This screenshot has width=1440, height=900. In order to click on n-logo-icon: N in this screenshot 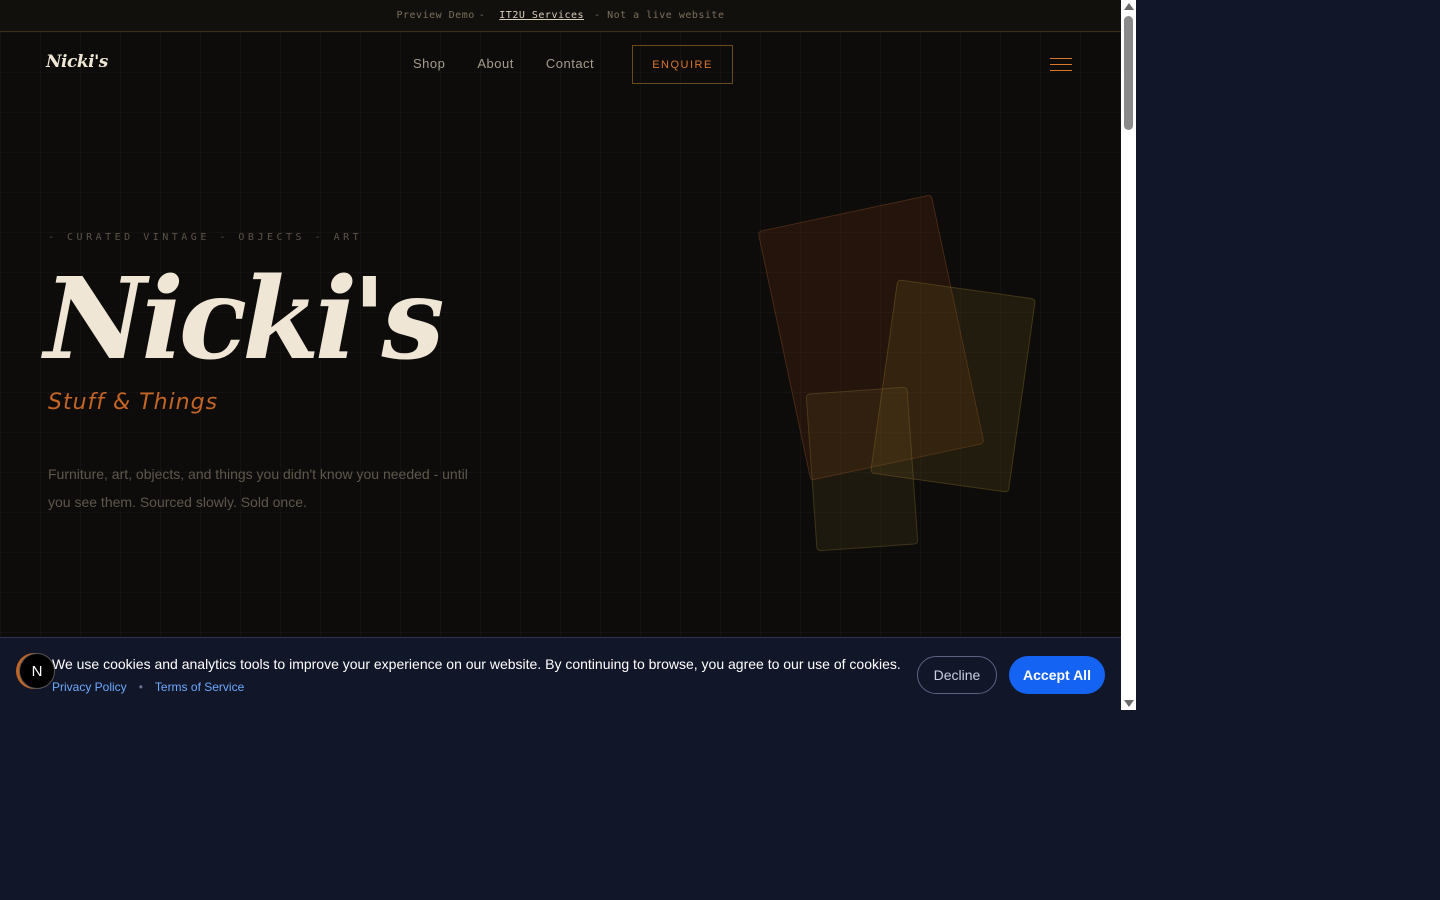, I will do `click(37, 671)`.